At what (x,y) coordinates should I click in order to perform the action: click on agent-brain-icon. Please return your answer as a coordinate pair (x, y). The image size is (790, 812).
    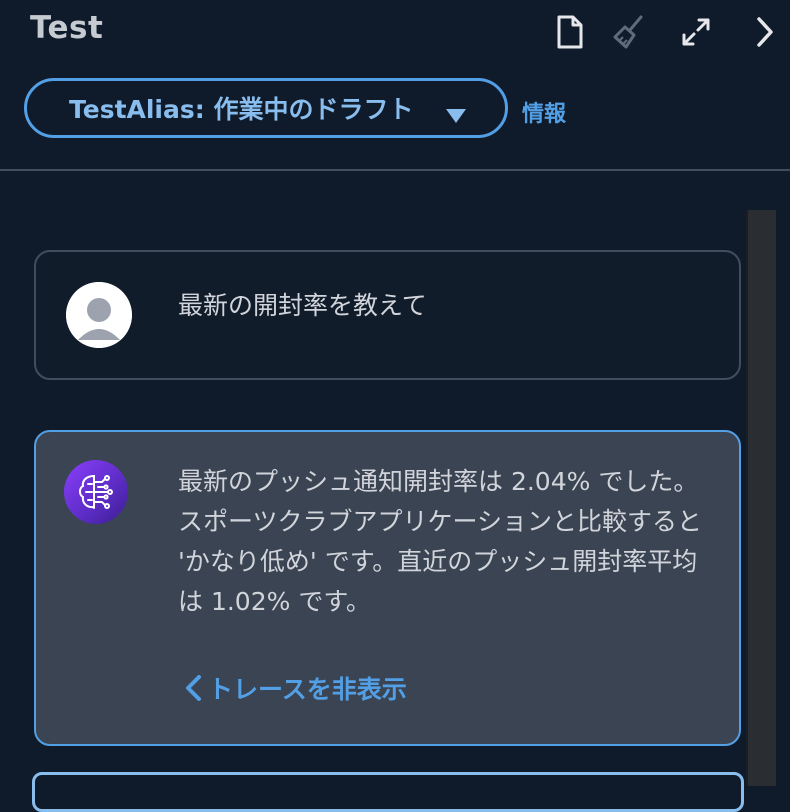
    Looking at the image, I should click on (96, 492).